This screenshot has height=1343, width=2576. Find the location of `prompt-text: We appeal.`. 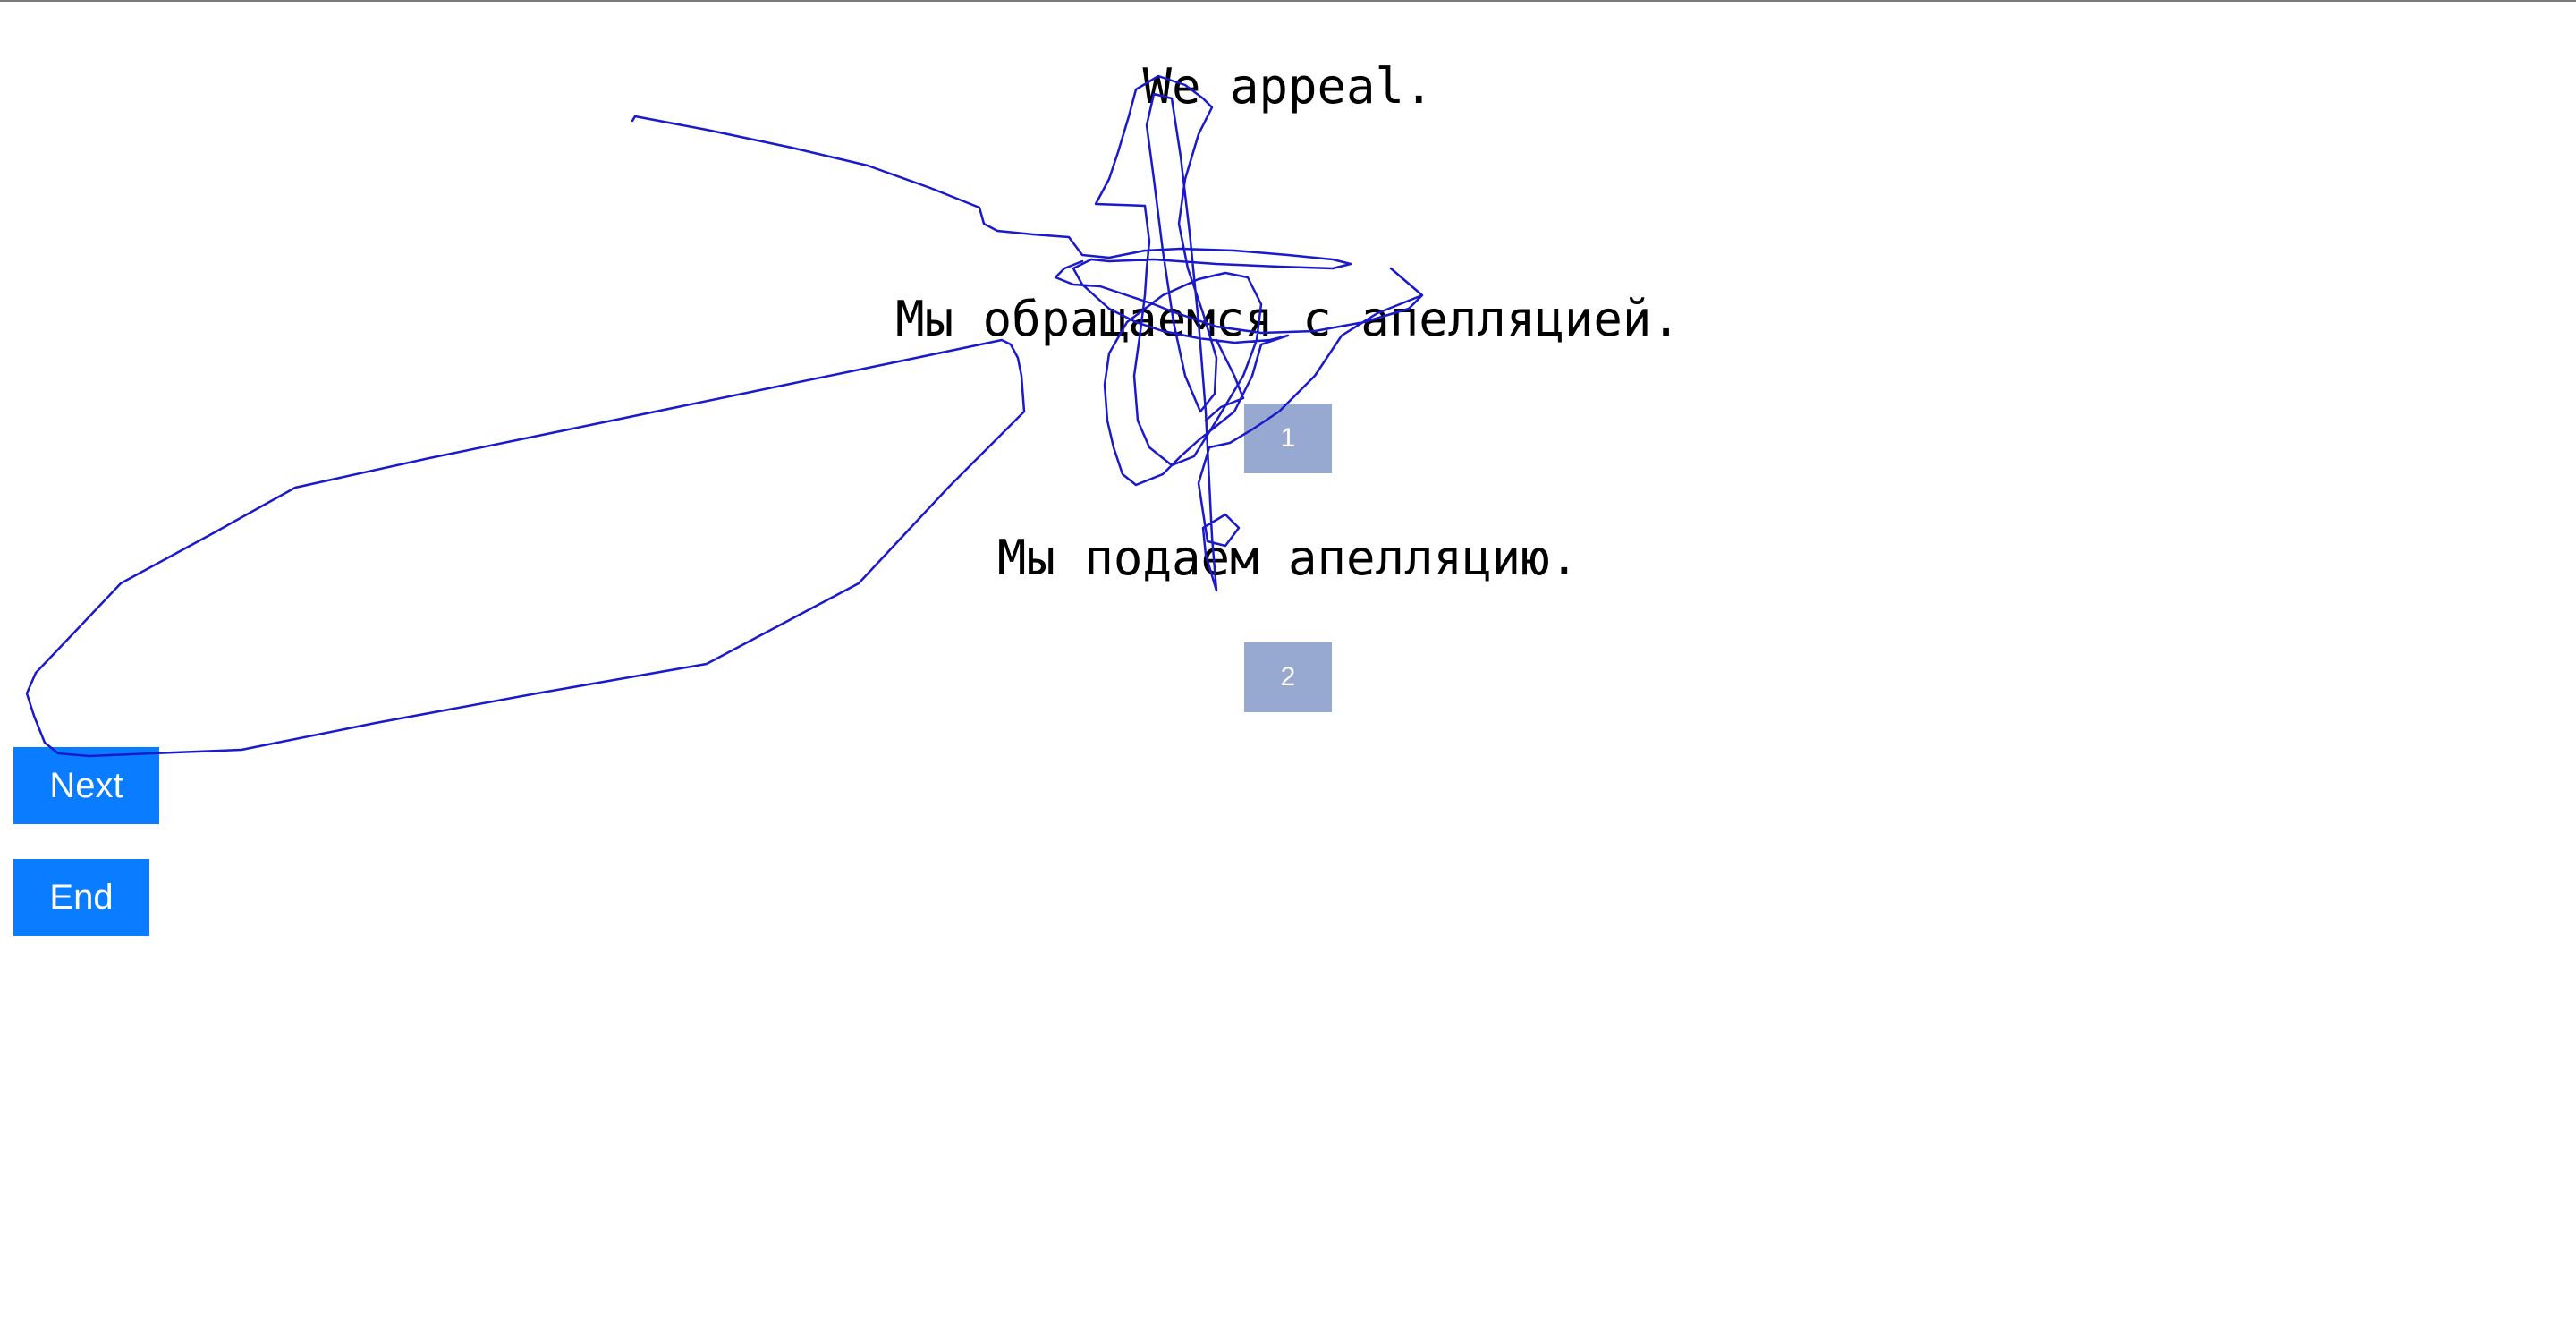

prompt-text: We appeal. is located at coordinates (1288, 86).